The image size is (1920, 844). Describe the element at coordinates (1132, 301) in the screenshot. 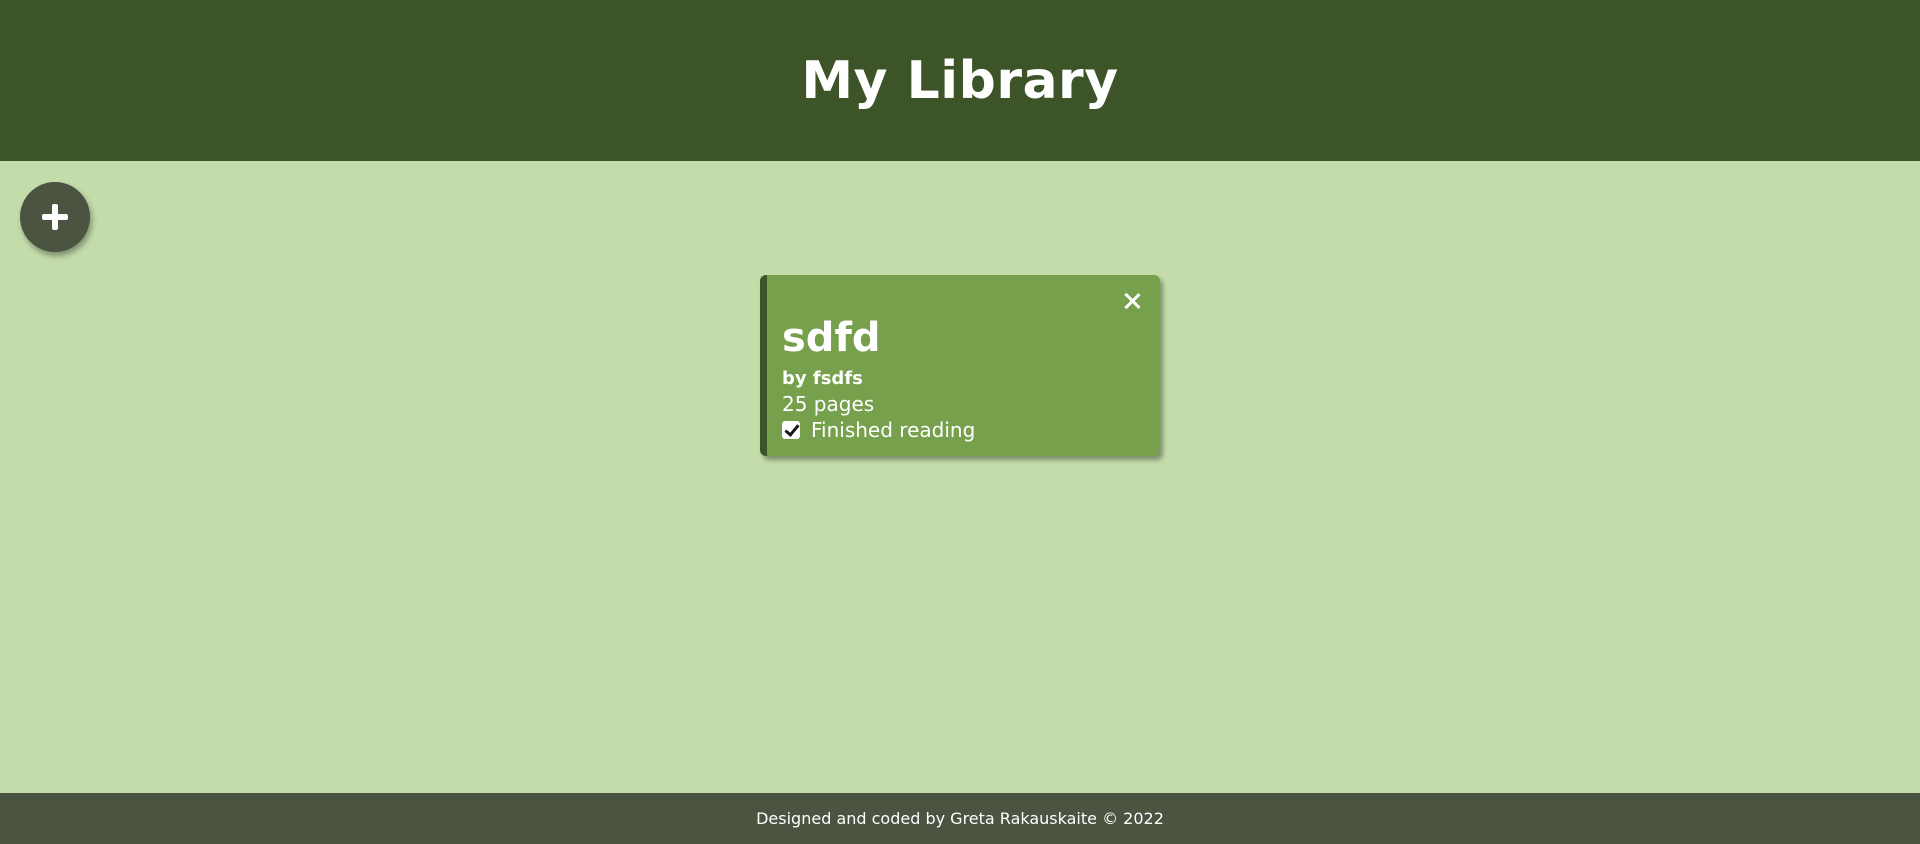

I see `close-icon` at that location.